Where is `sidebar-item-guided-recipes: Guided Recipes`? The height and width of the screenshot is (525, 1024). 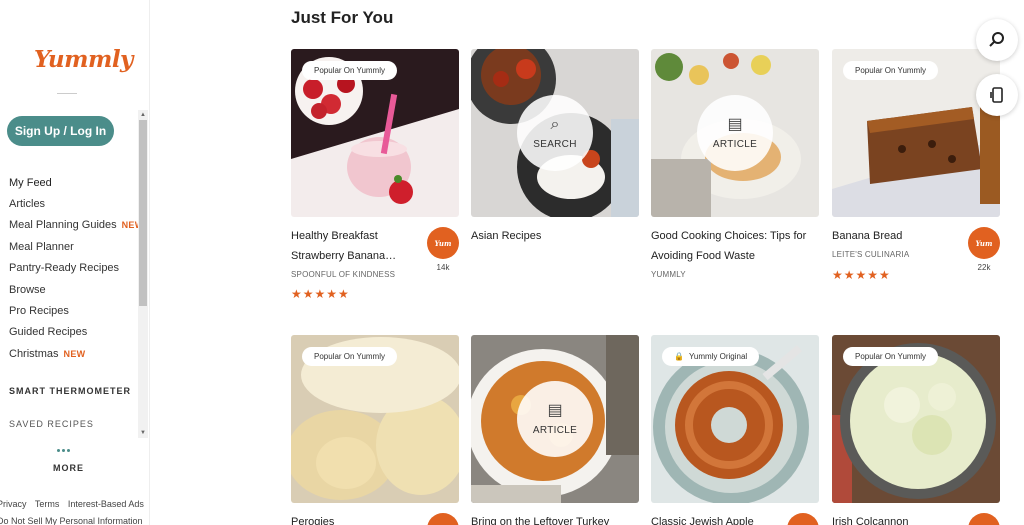
sidebar-item-guided-recipes: Guided Recipes is located at coordinates (73, 332).